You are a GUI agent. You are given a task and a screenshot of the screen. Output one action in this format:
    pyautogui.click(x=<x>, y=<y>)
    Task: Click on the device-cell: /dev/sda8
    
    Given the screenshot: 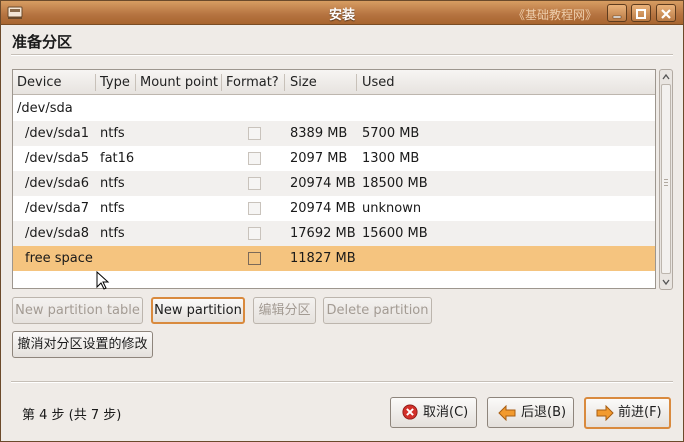 What is the action you would take?
    pyautogui.click(x=57, y=233)
    